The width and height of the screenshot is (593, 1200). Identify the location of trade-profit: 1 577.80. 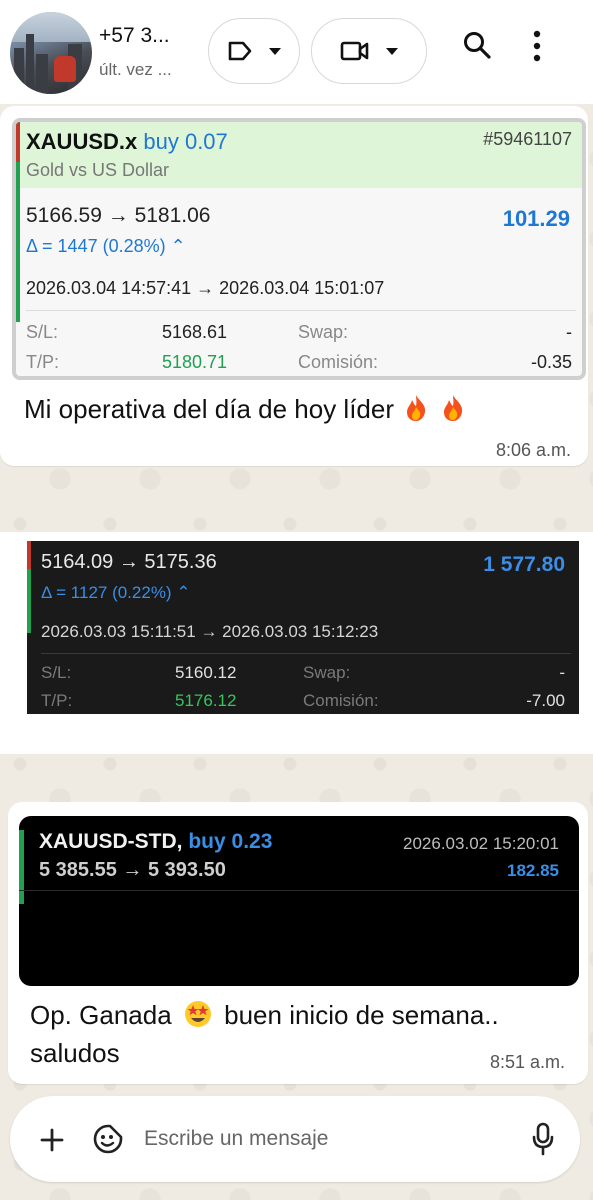
(524, 564).